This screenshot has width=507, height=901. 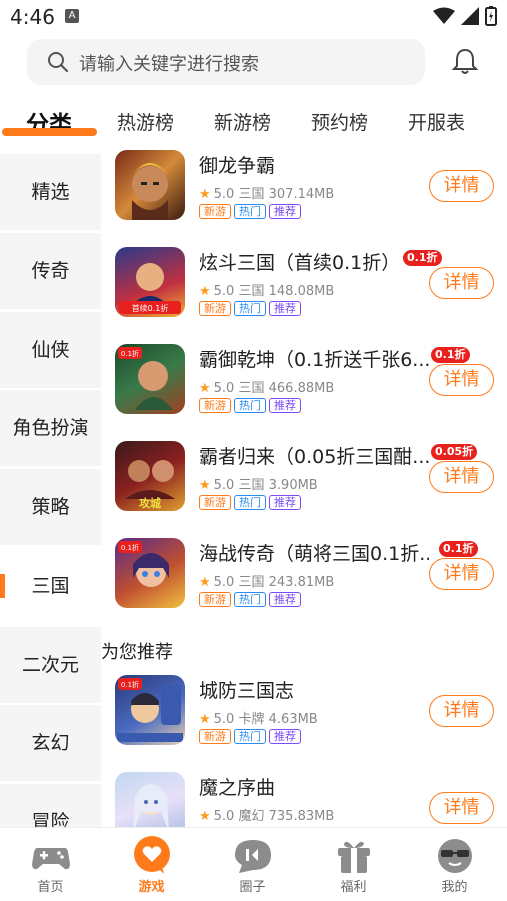 I want to click on section-title-recommend: 为您推荐, so click(x=137, y=652).